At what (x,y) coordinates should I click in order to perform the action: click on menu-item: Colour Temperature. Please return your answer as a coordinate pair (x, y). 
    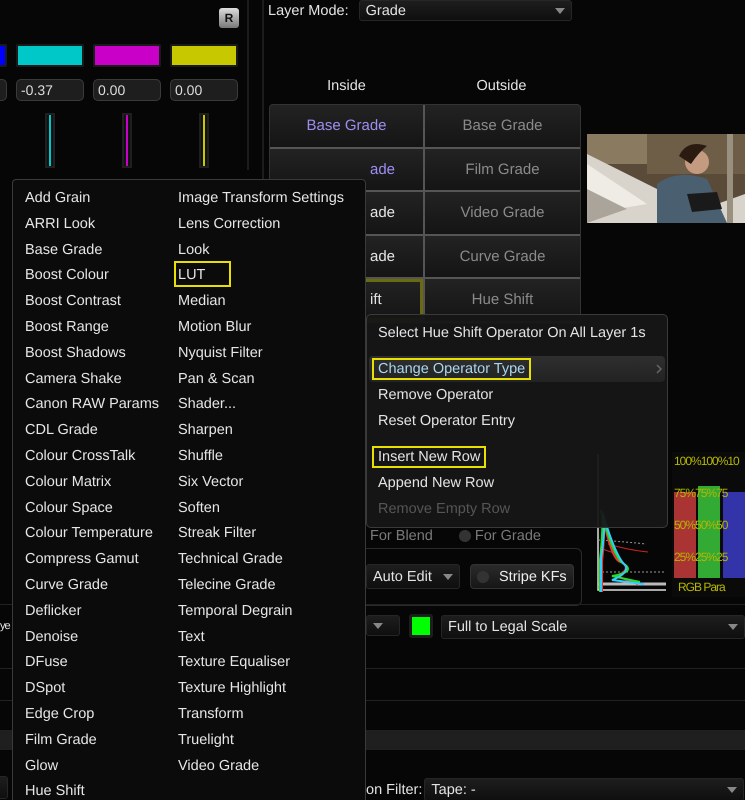
    Looking at the image, I should click on (89, 532).